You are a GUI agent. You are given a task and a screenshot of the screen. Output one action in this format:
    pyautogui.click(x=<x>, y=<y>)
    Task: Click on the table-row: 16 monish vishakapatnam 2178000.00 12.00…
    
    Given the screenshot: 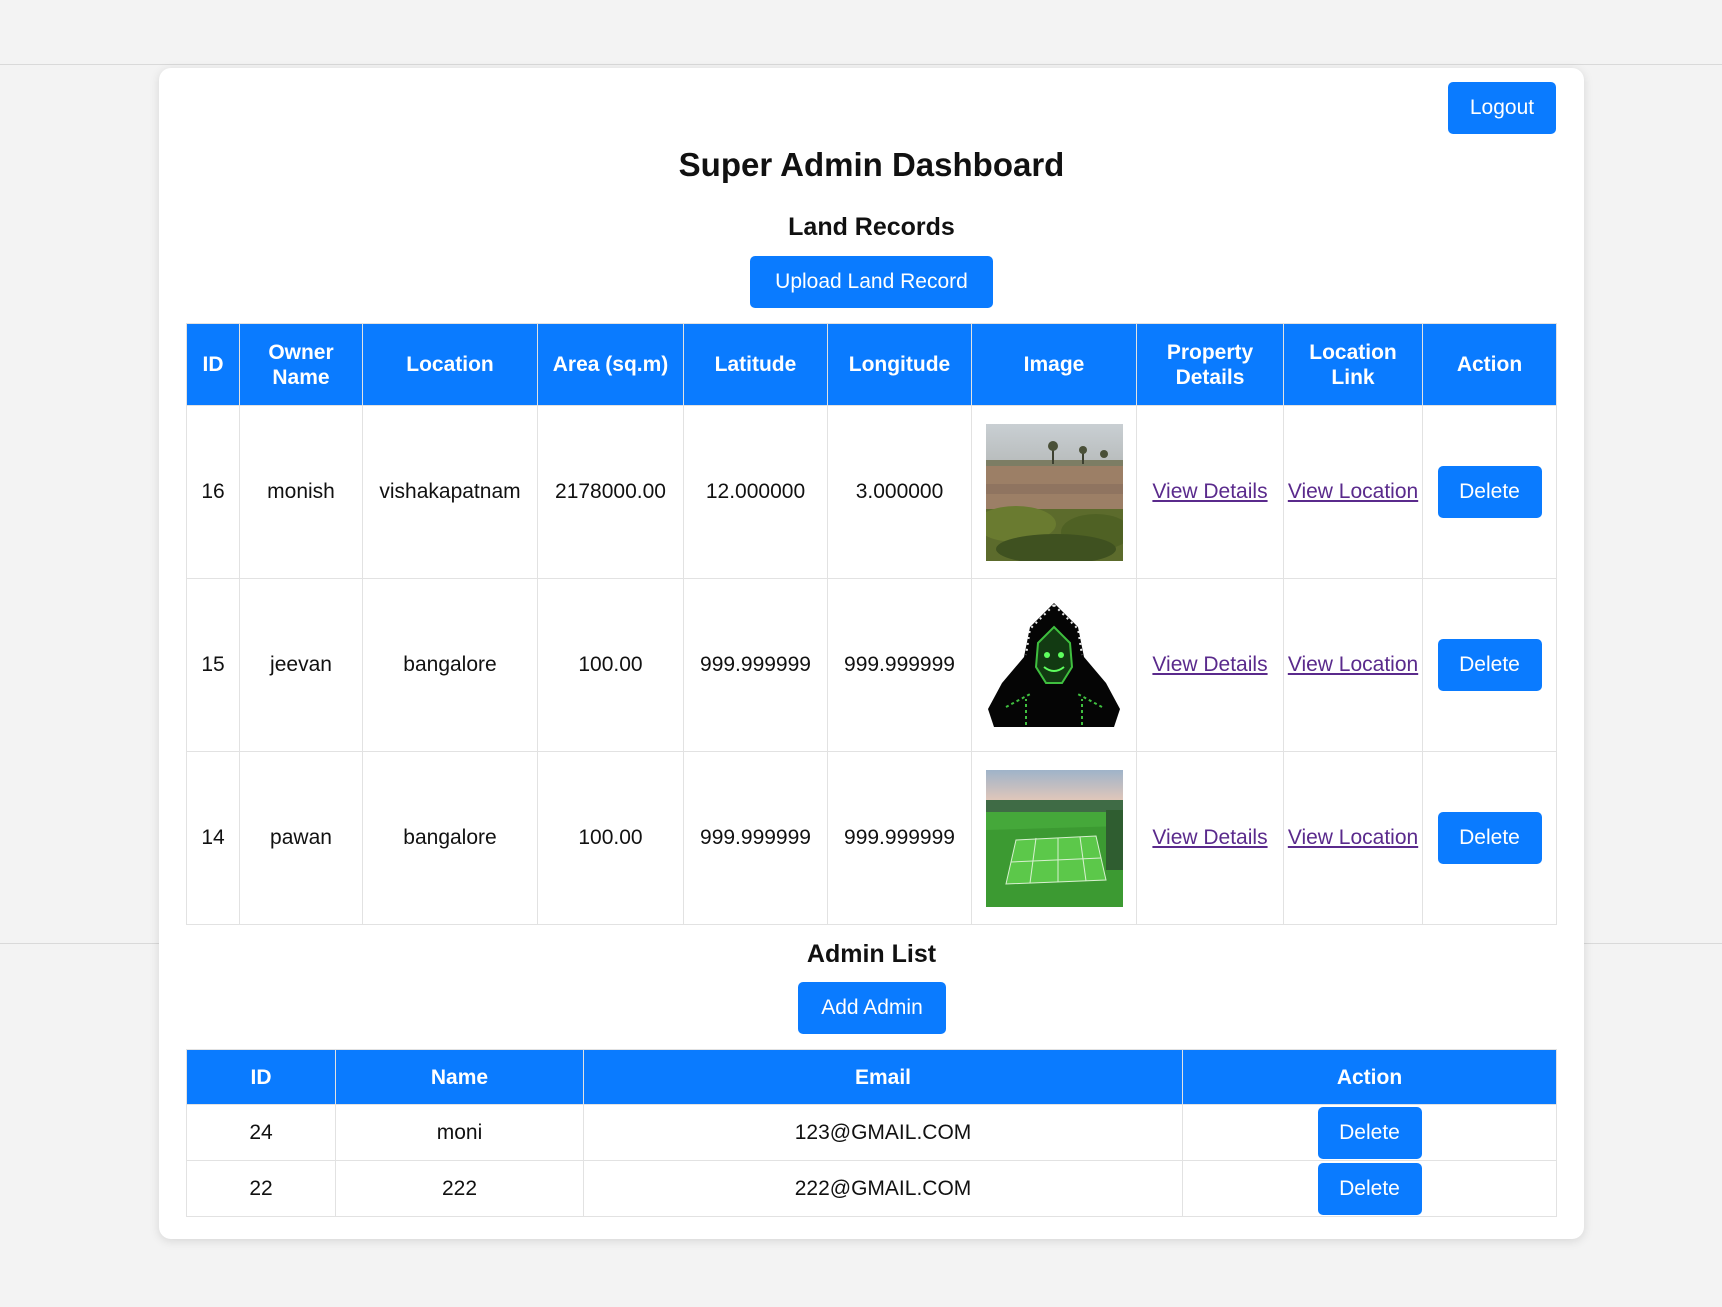 What is the action you would take?
    pyautogui.click(x=871, y=492)
    